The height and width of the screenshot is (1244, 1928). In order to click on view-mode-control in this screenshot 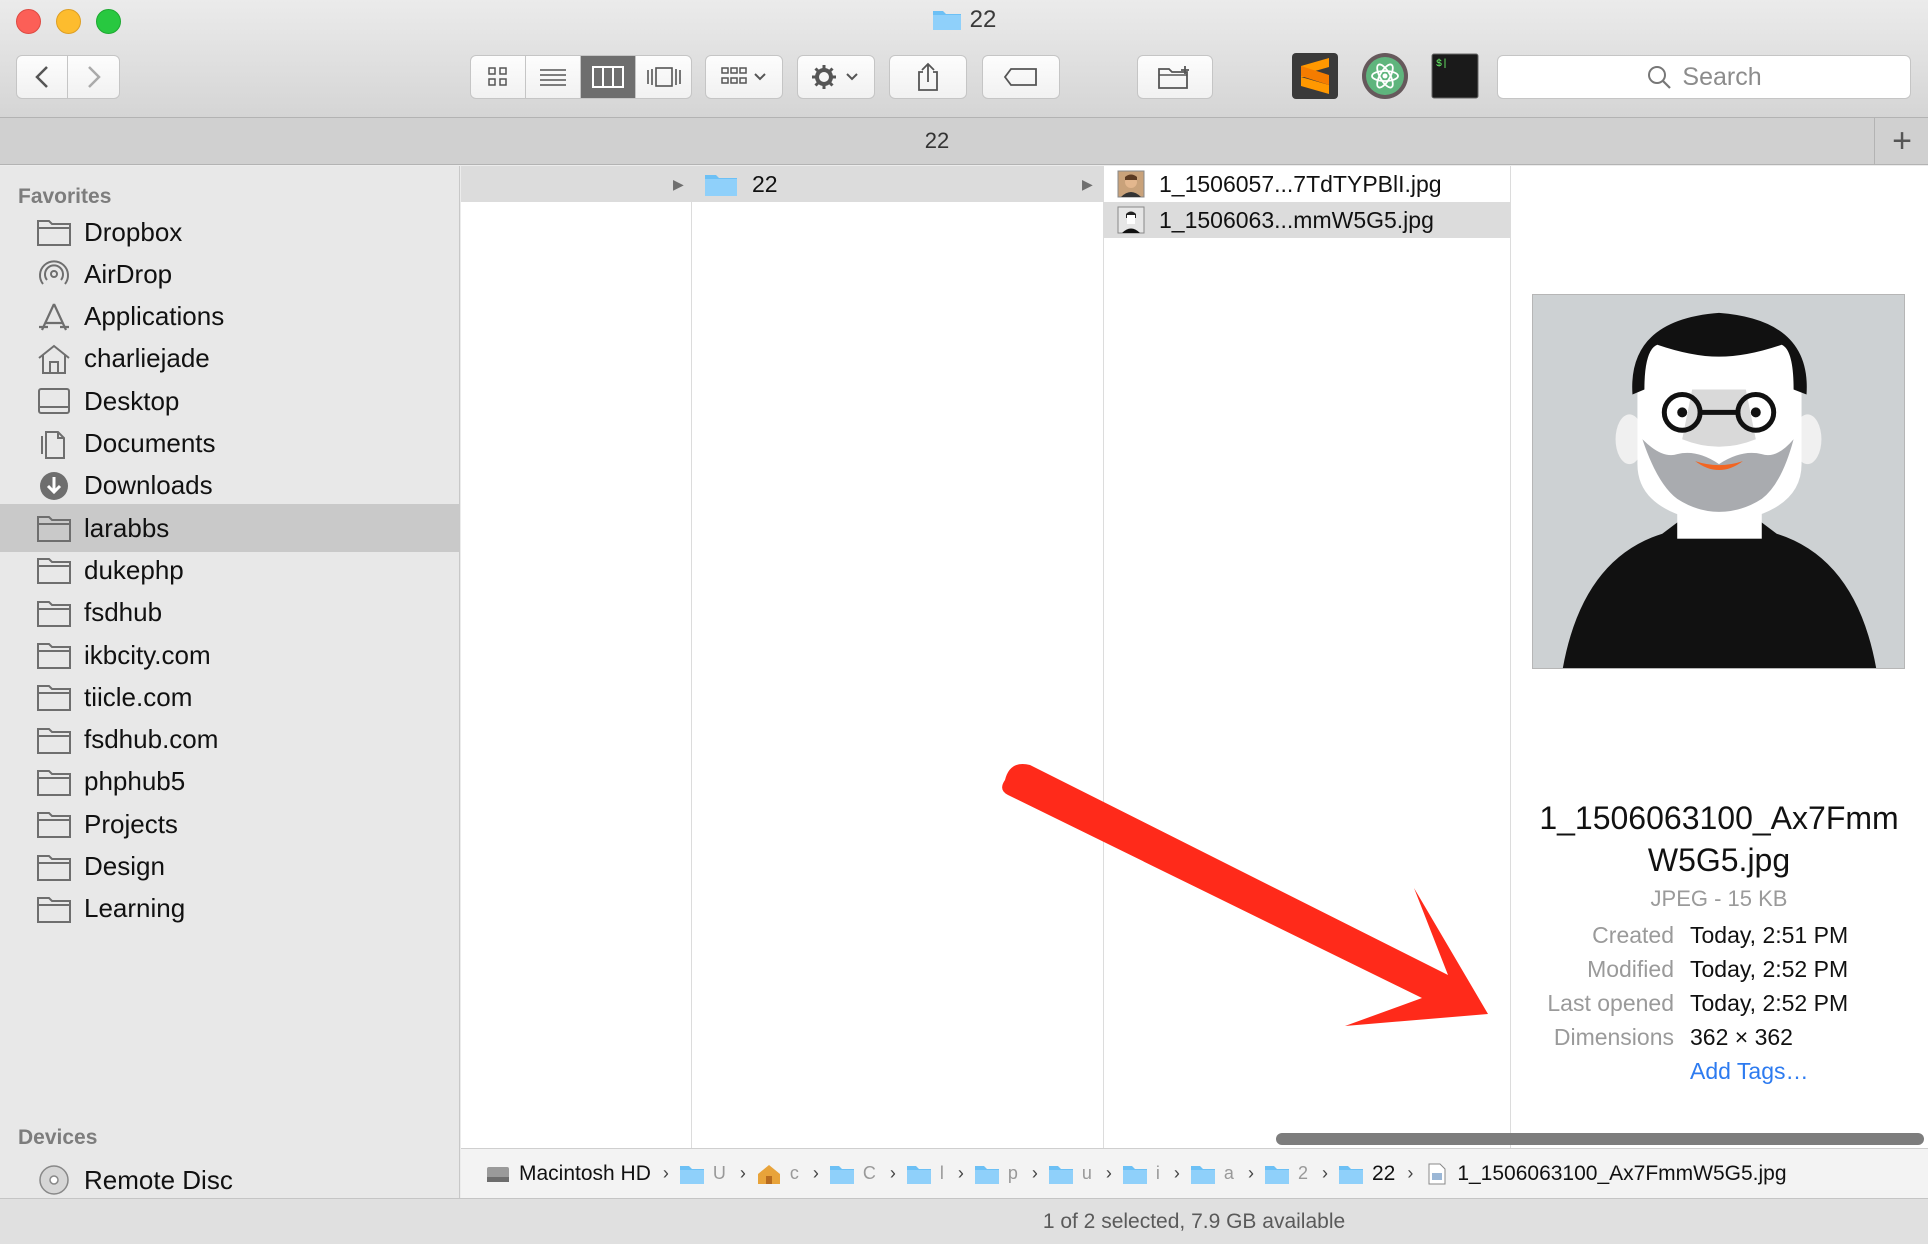, I will do `click(581, 77)`.